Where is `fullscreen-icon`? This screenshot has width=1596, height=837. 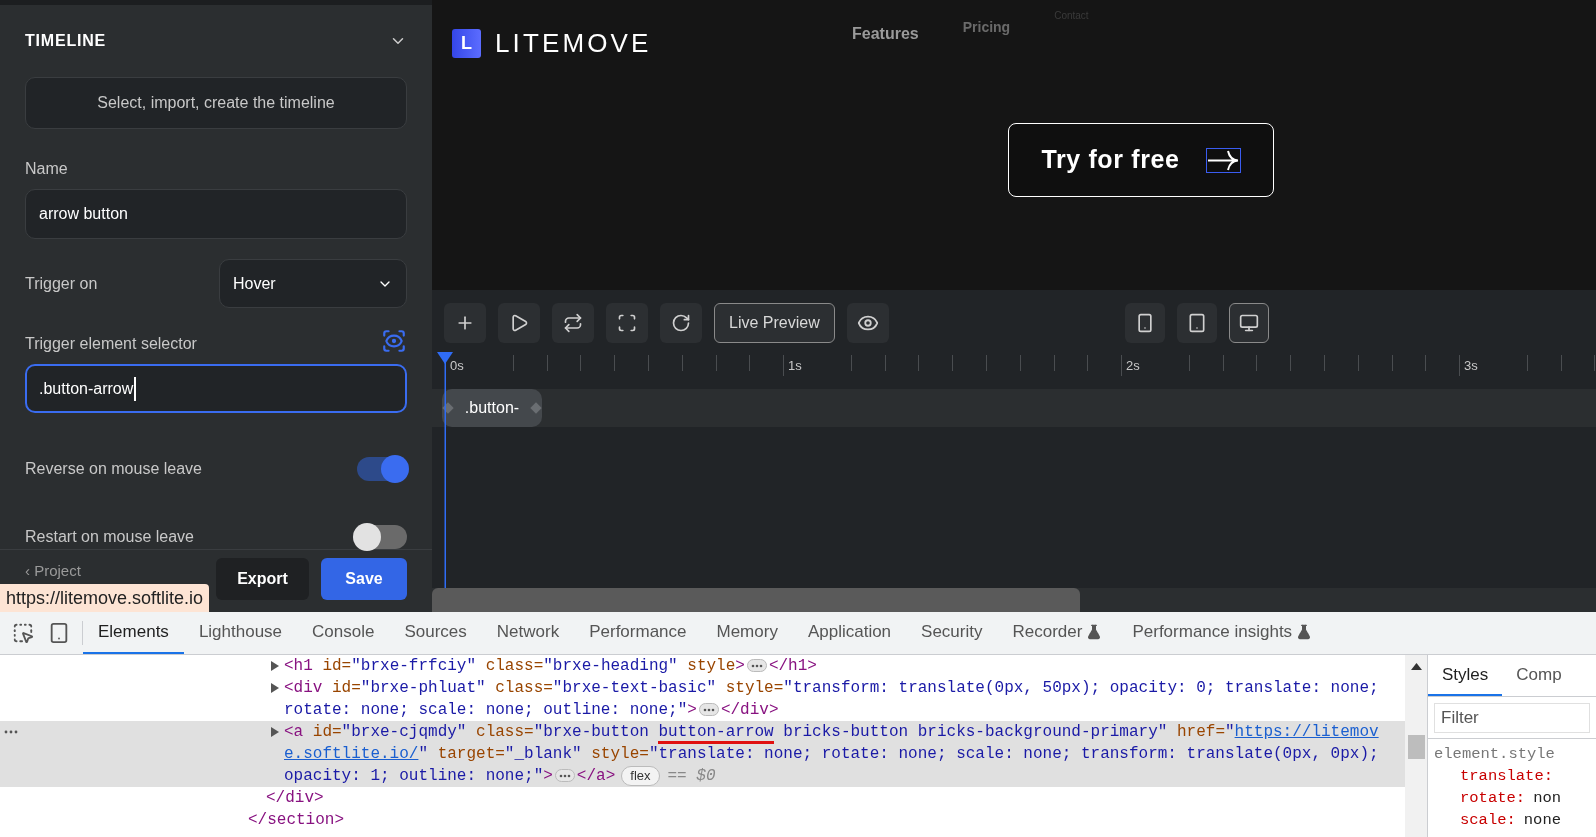 fullscreen-icon is located at coordinates (627, 323).